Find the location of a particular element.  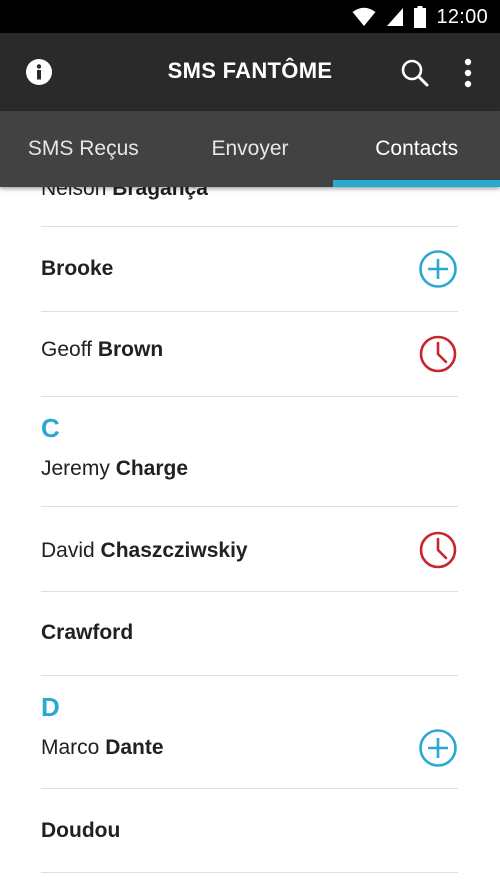

contact-last-name: Bragança is located at coordinates (160, 193).